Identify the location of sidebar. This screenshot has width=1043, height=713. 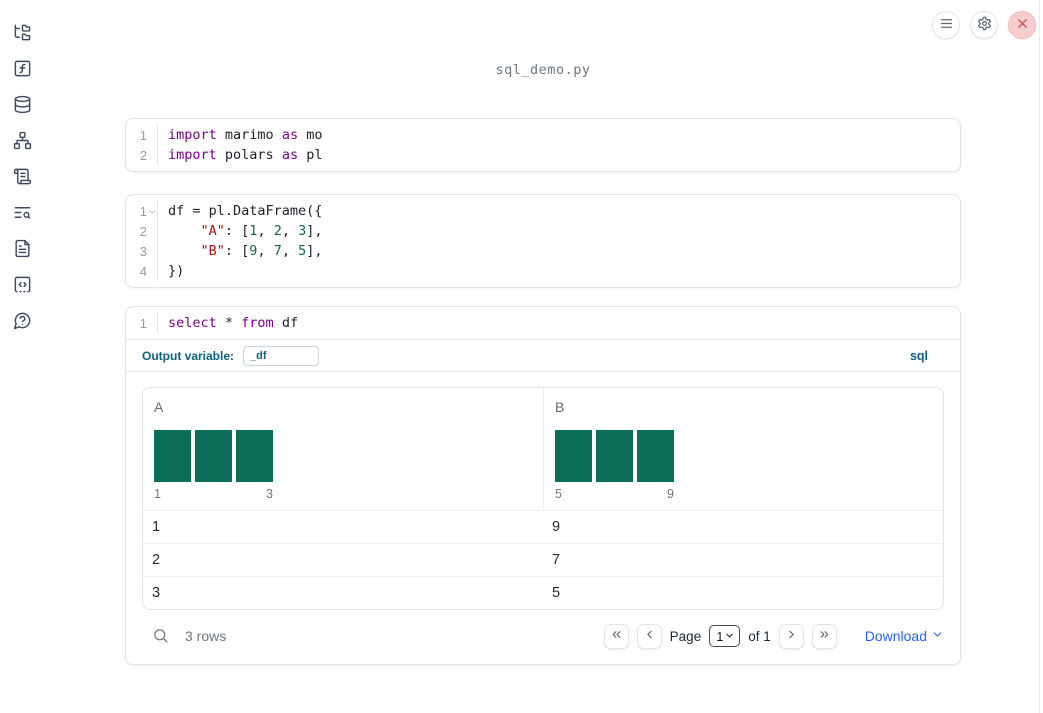
(22, 356).